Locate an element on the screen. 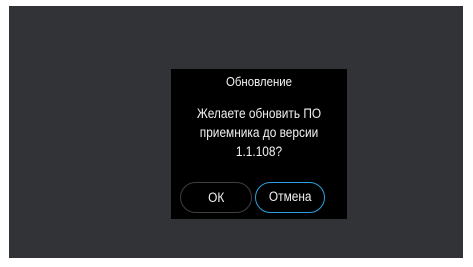 The width and height of the screenshot is (473, 267). ok-button: ОК is located at coordinates (216, 197).